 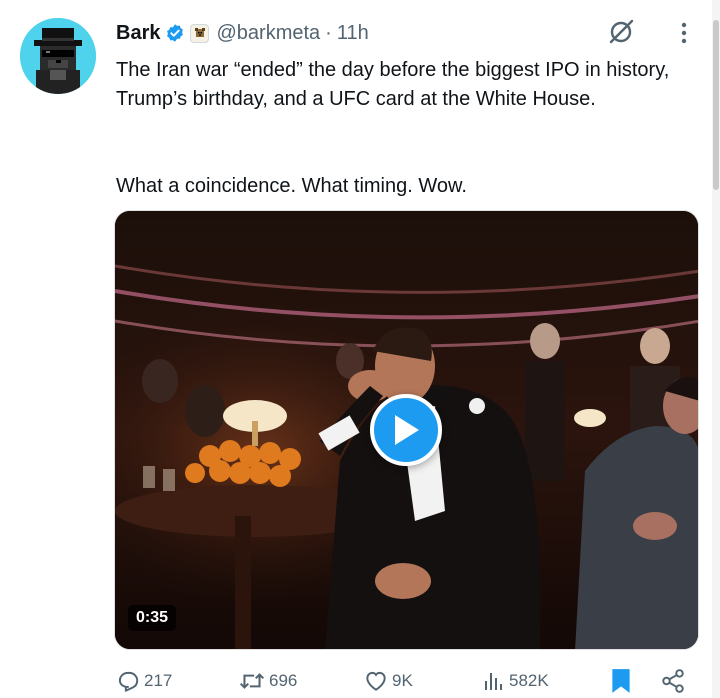 I want to click on pixel-dog-avatar-icon, so click(x=58, y=56).